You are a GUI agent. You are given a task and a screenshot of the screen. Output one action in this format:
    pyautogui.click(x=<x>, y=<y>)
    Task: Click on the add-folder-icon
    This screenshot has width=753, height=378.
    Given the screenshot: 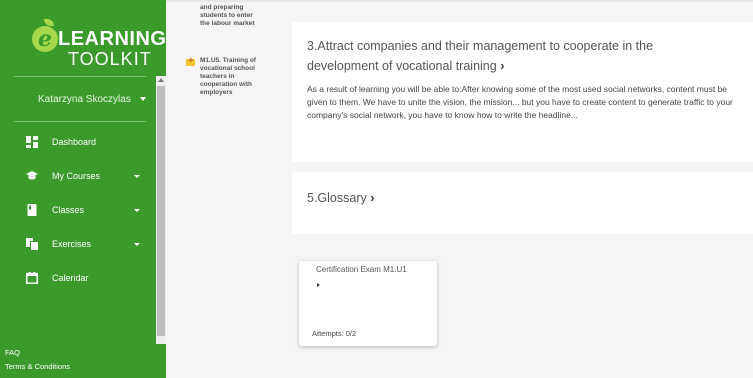 What is the action you would take?
    pyautogui.click(x=190, y=61)
    